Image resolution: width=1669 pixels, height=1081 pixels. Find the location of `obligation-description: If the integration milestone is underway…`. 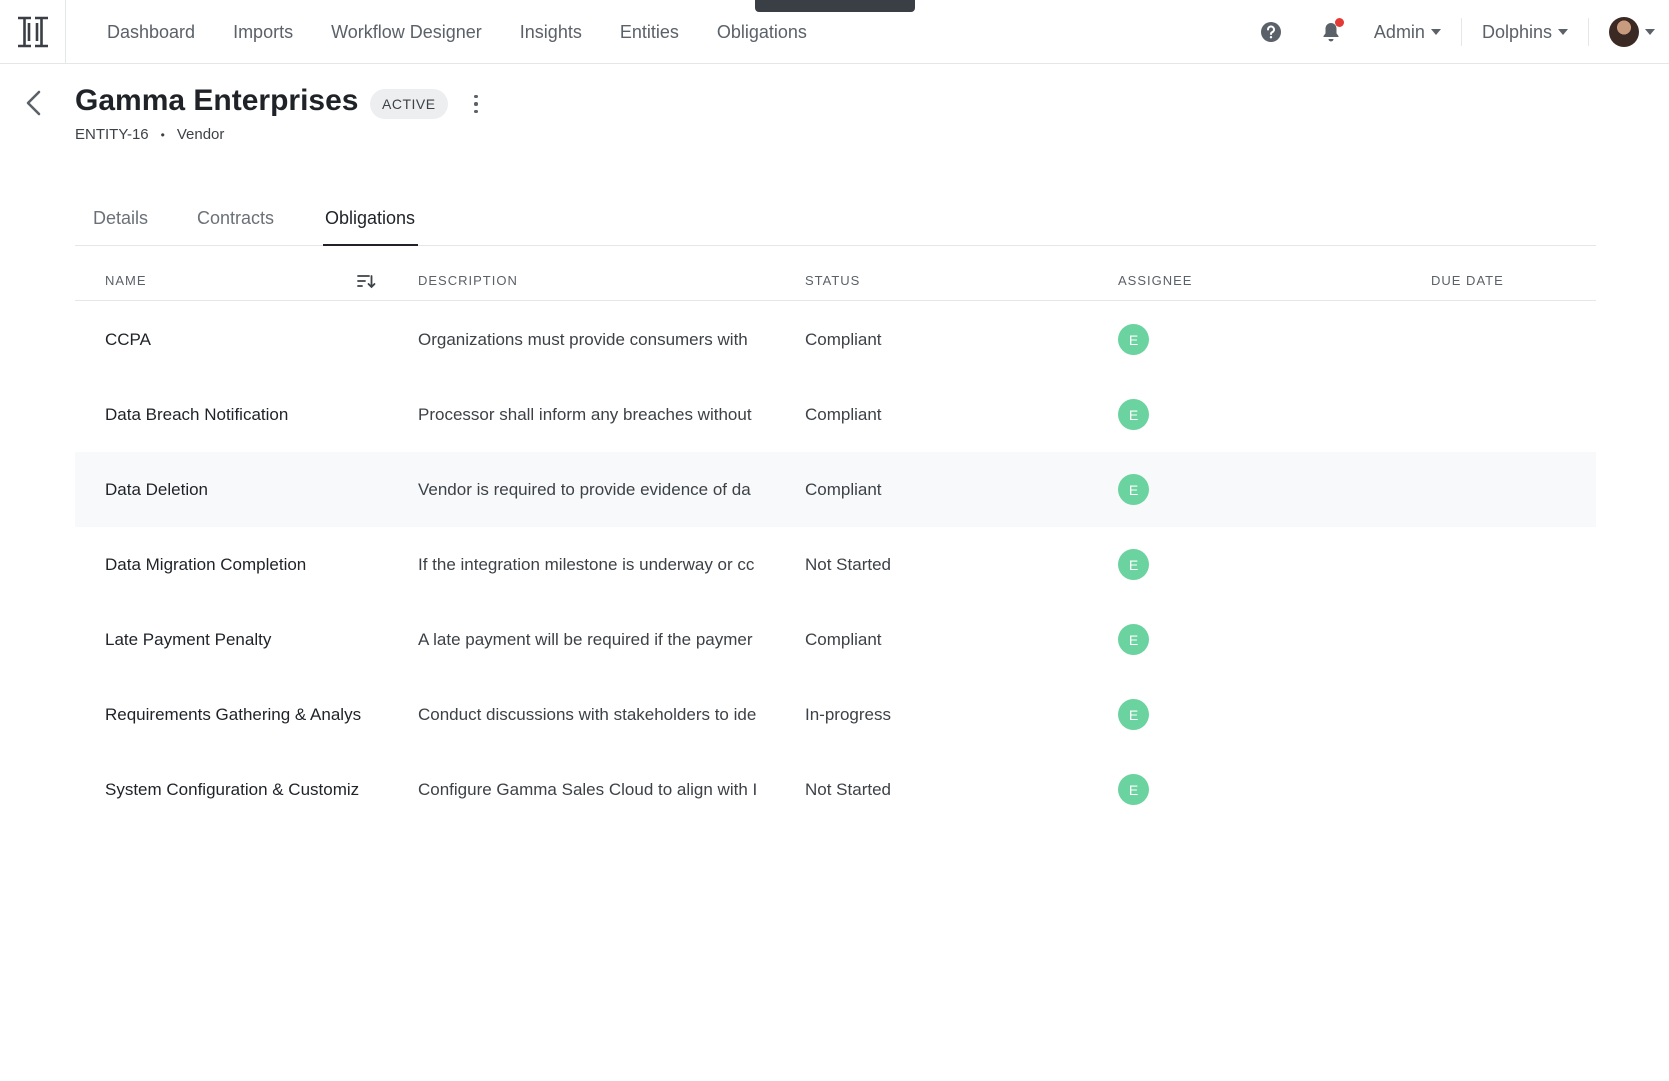

obligation-description: If the integration milestone is underway… is located at coordinates (586, 564).